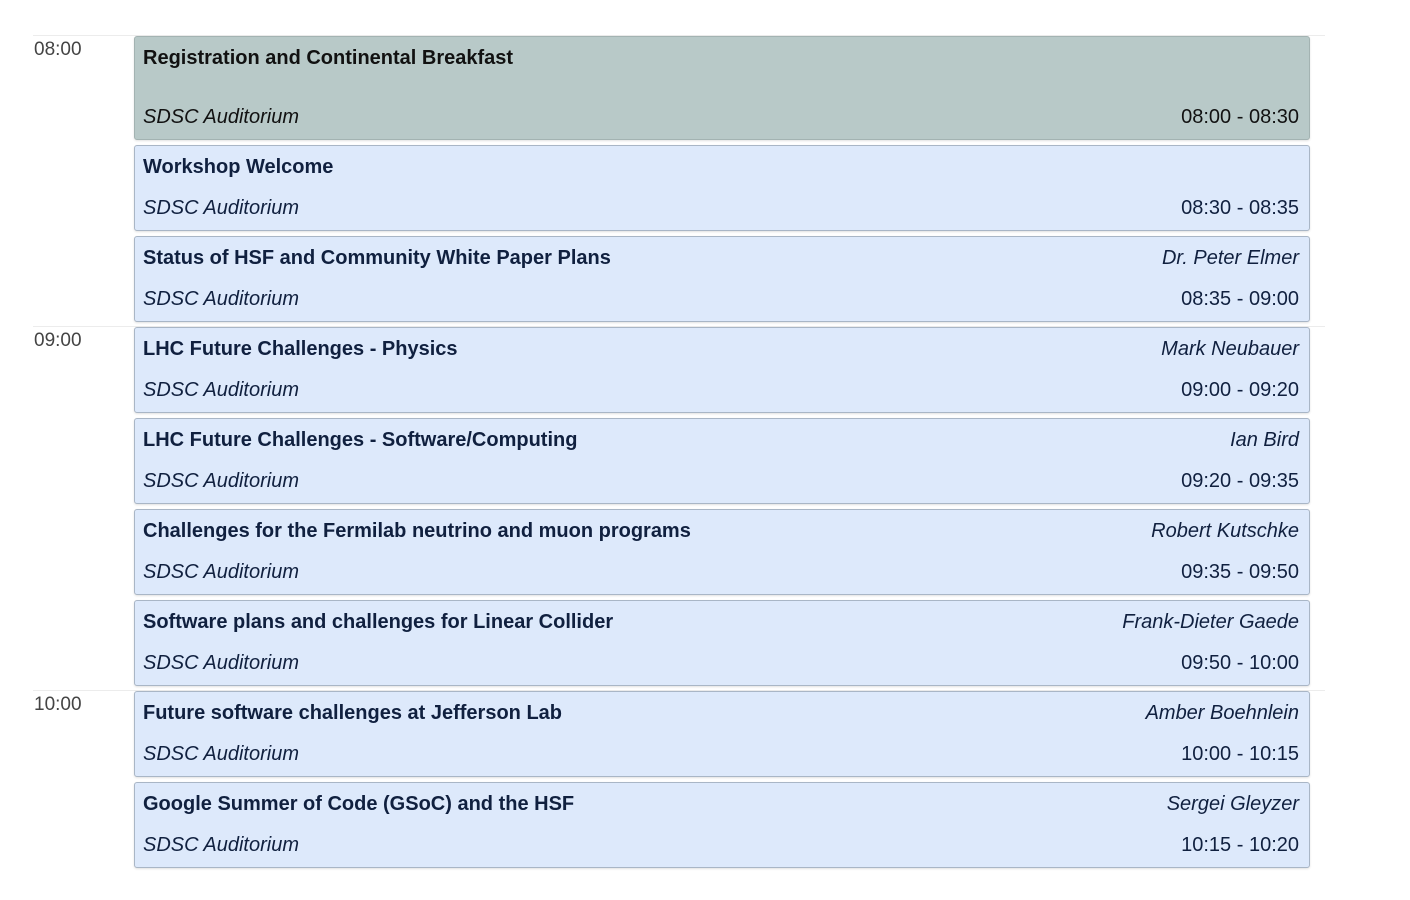  What do you see at coordinates (1210, 622) in the screenshot?
I see `entry-speaker: Frank-Dieter Gaede` at bounding box center [1210, 622].